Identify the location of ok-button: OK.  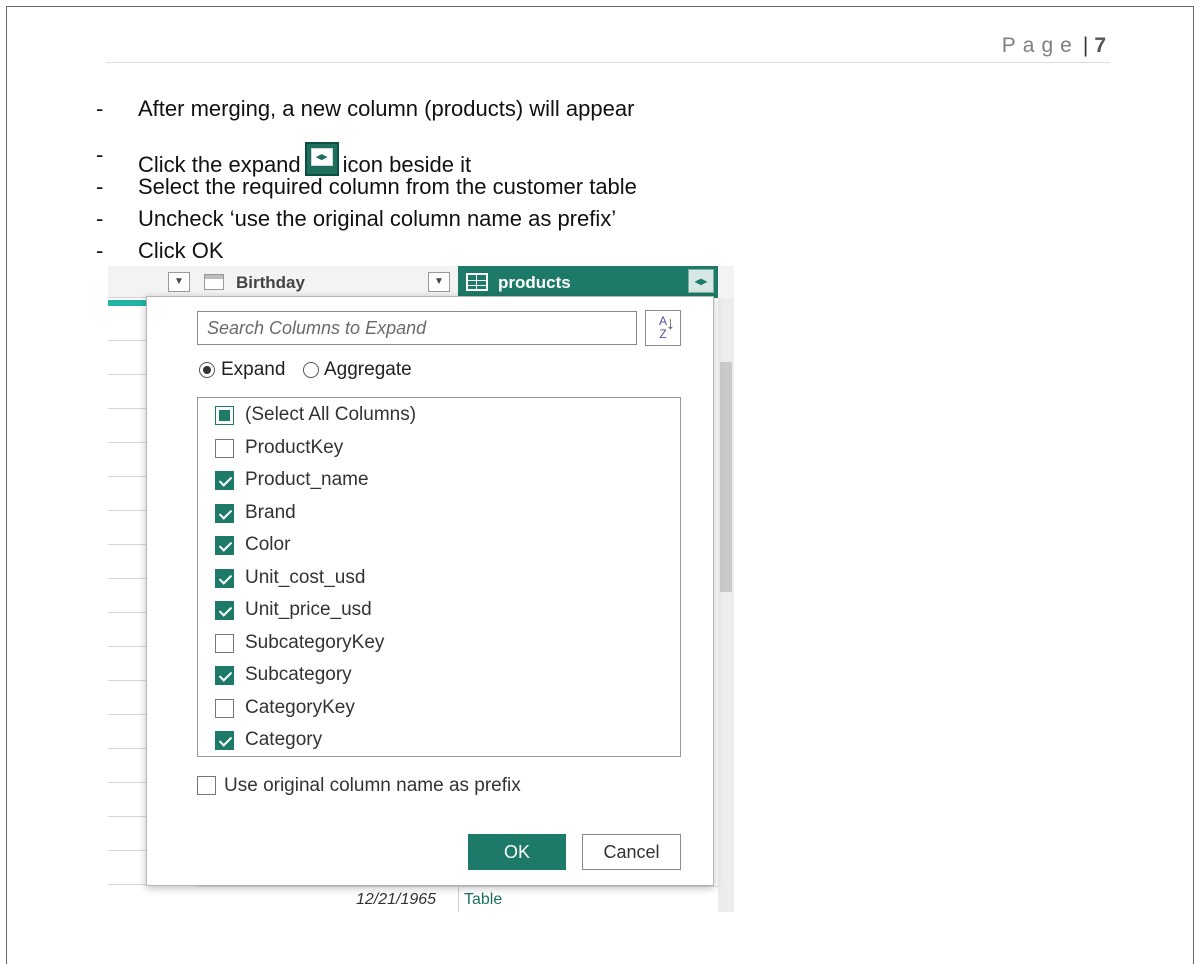
(517, 852).